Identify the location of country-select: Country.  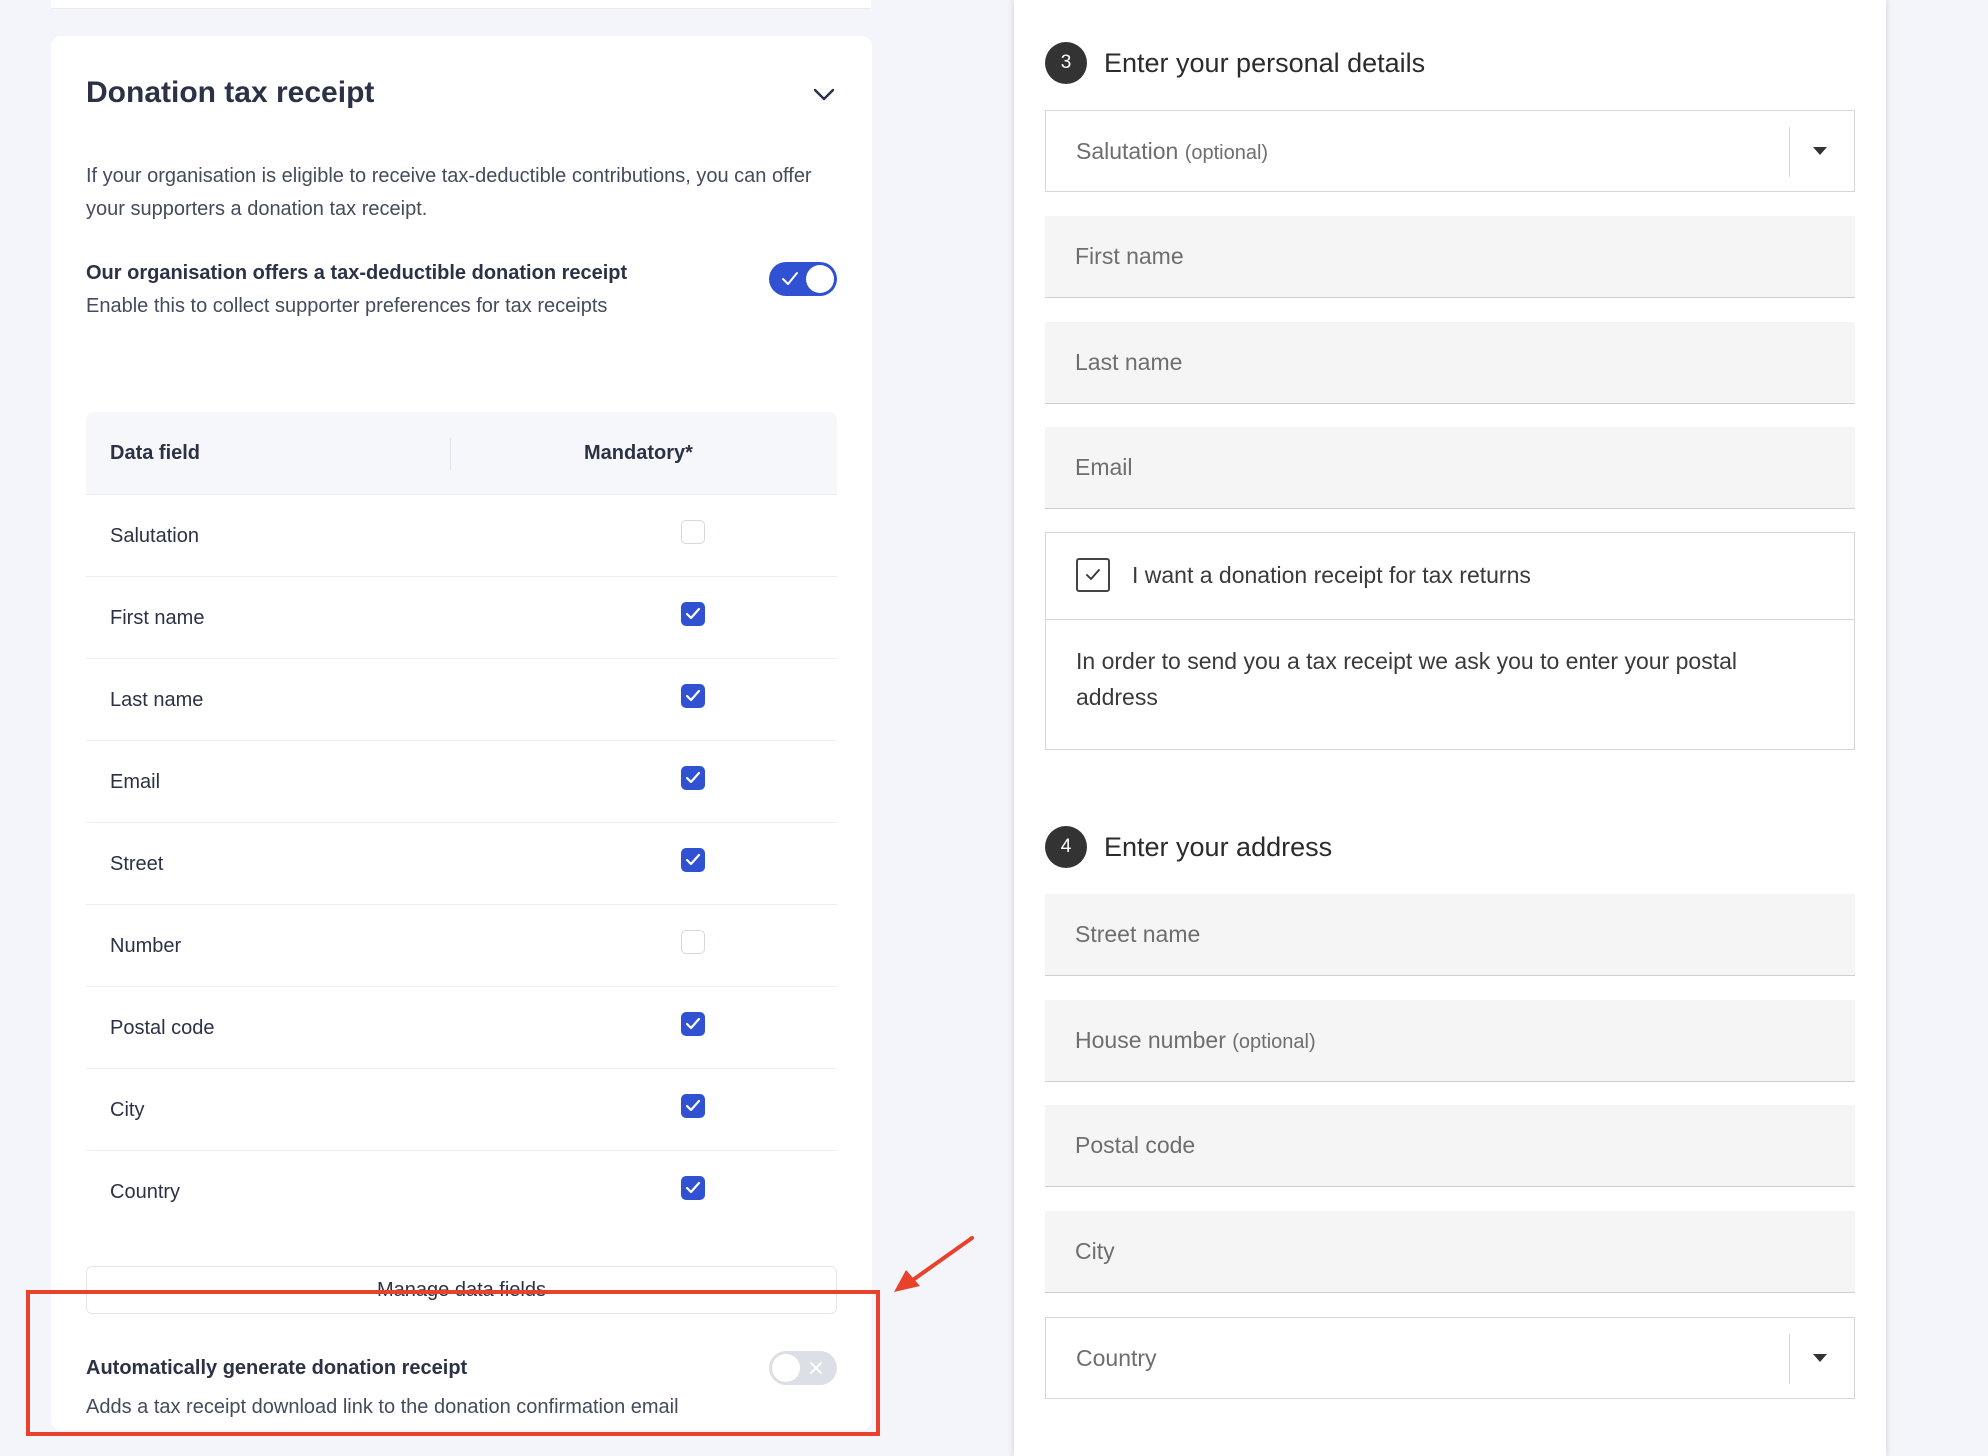
(1450, 1358).